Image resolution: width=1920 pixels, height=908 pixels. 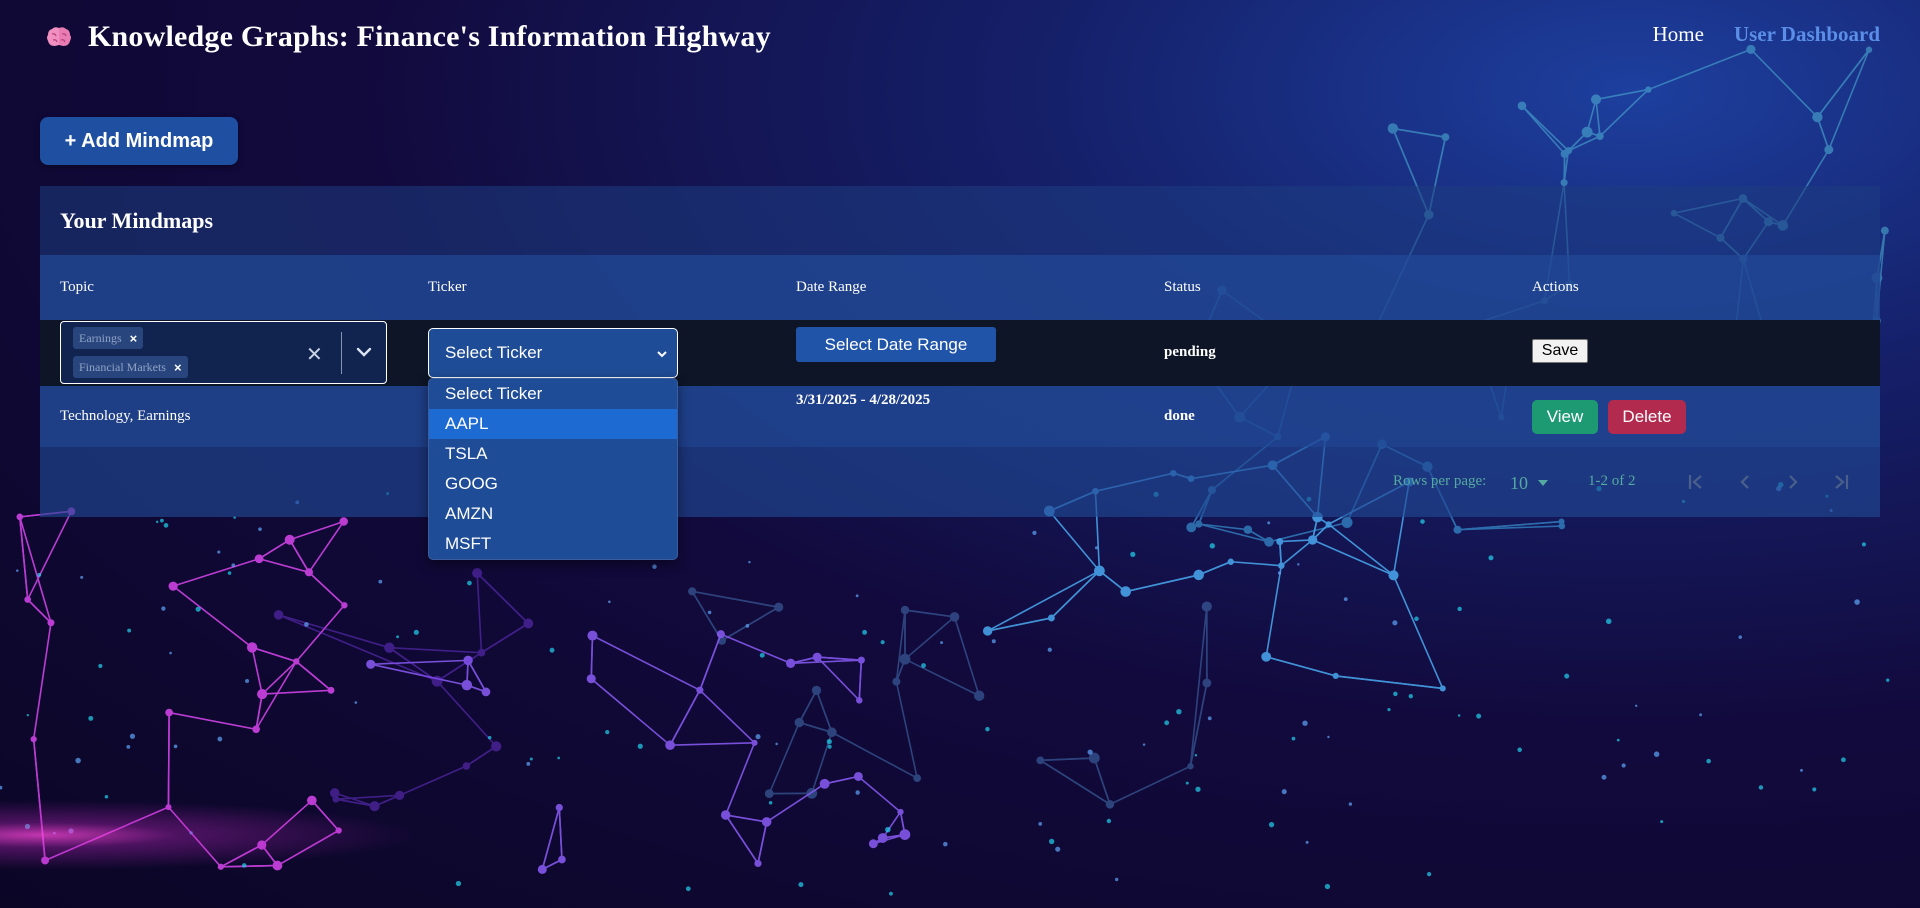 What do you see at coordinates (553, 424) in the screenshot?
I see `ticker-option-highlighted: AAPL` at bounding box center [553, 424].